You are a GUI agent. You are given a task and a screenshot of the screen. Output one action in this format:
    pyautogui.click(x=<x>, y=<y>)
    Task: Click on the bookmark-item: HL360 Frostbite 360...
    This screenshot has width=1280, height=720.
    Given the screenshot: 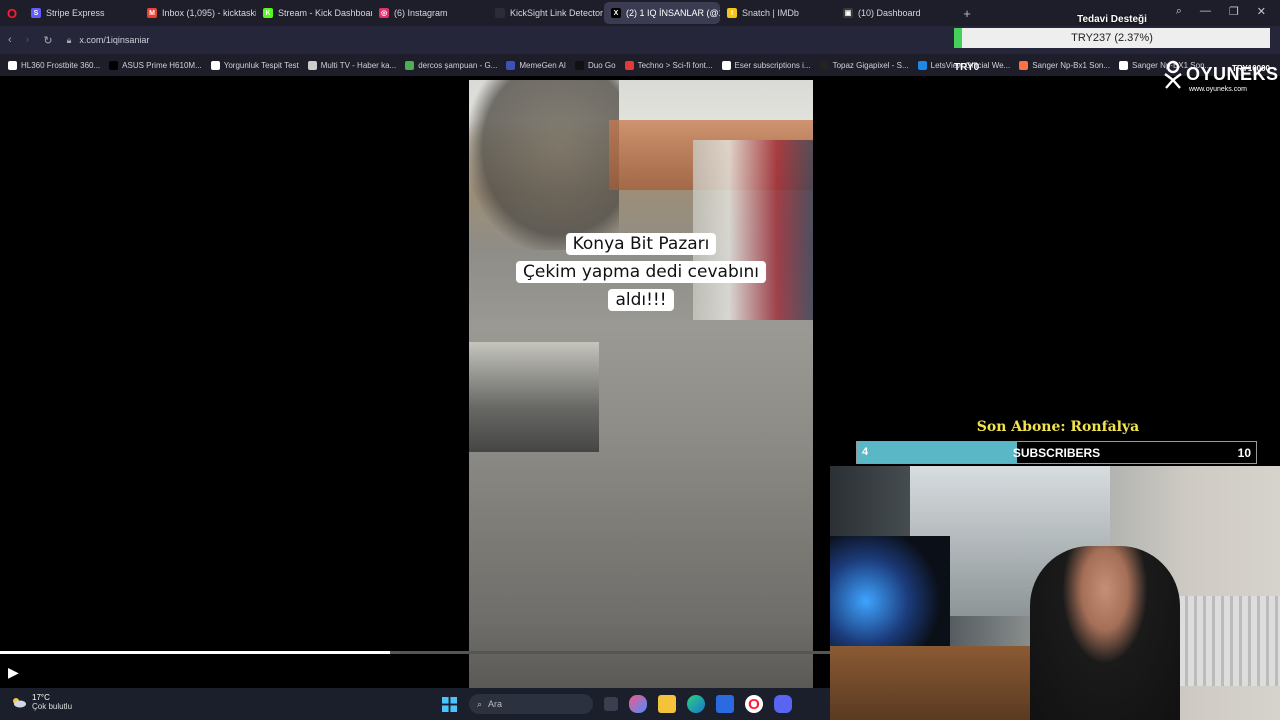 What is the action you would take?
    pyautogui.click(x=54, y=65)
    